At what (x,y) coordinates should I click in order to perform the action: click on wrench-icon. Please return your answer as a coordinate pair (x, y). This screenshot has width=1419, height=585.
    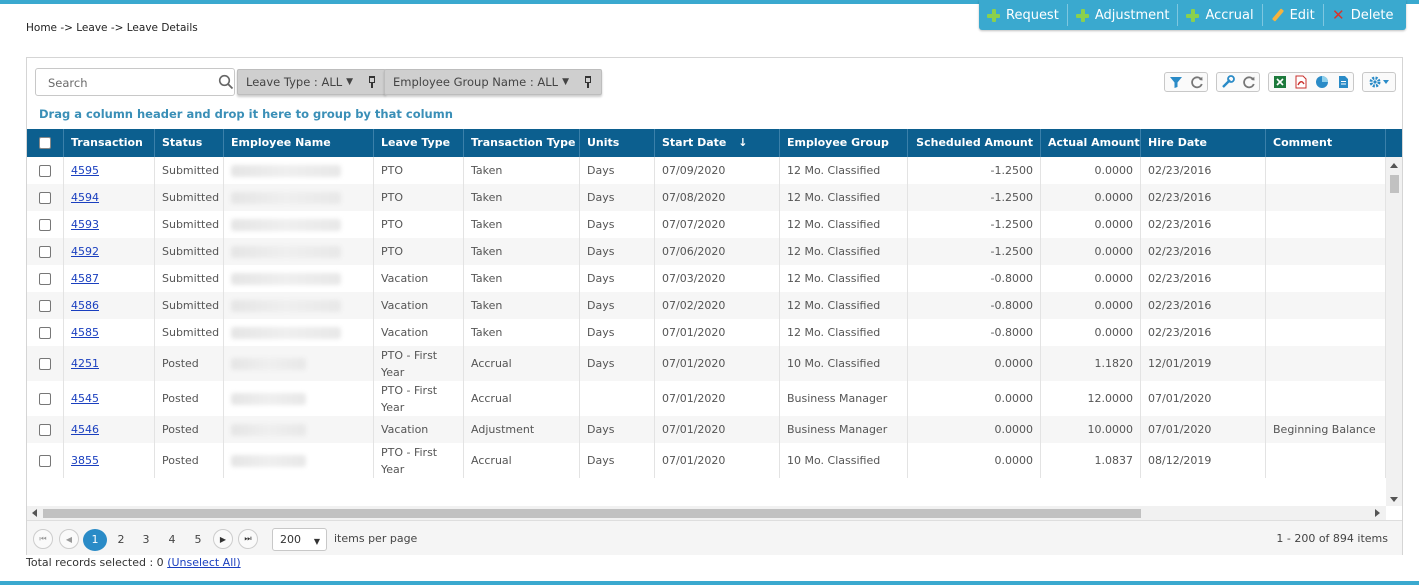
    Looking at the image, I should click on (1227, 82).